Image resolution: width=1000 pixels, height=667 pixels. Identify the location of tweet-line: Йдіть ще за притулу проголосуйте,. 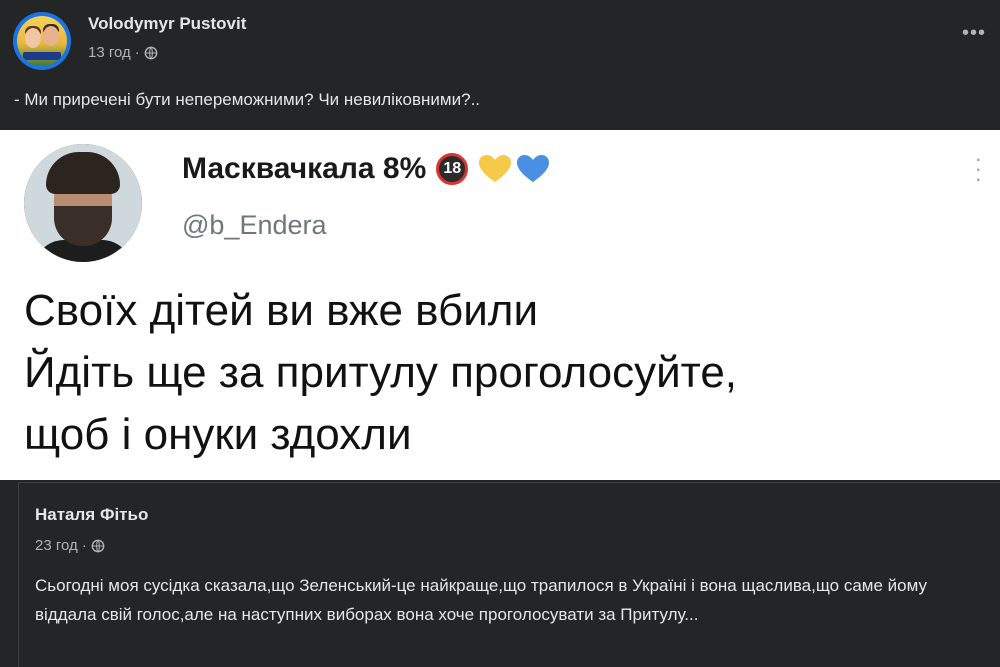
(381, 372).